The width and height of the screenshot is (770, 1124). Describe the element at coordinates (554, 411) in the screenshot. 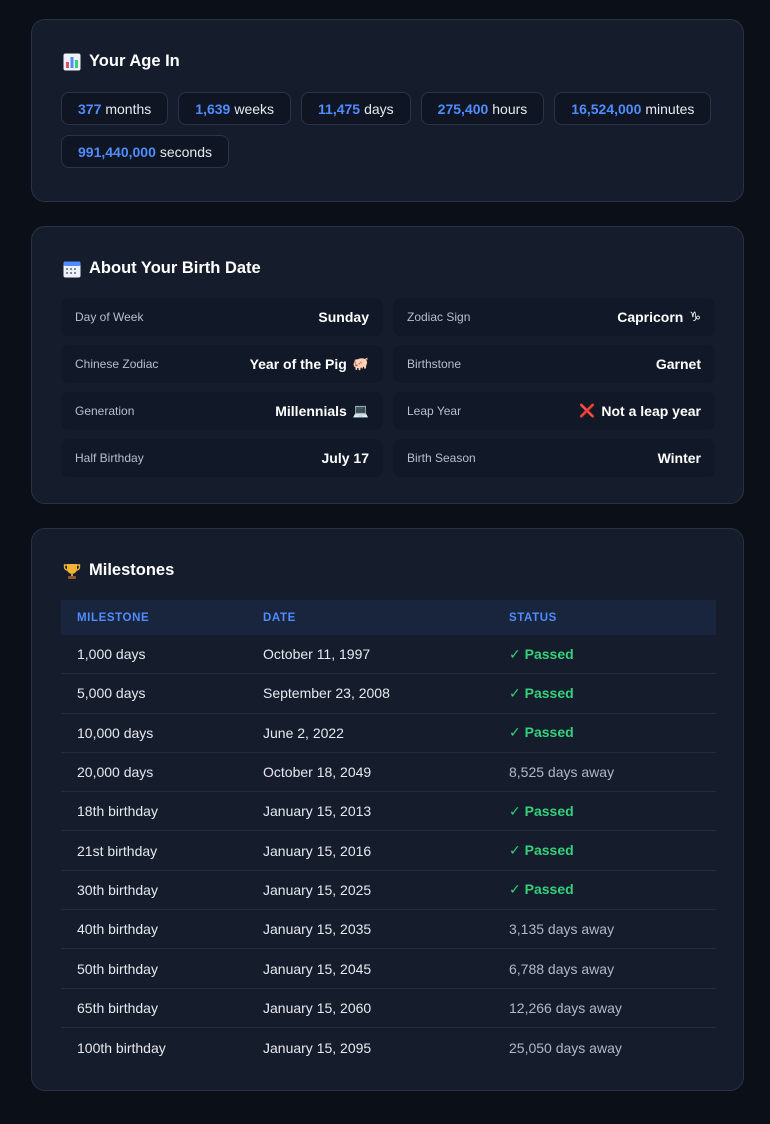

I see `info-cell: Leap Year ❌ Not a leap year` at that location.